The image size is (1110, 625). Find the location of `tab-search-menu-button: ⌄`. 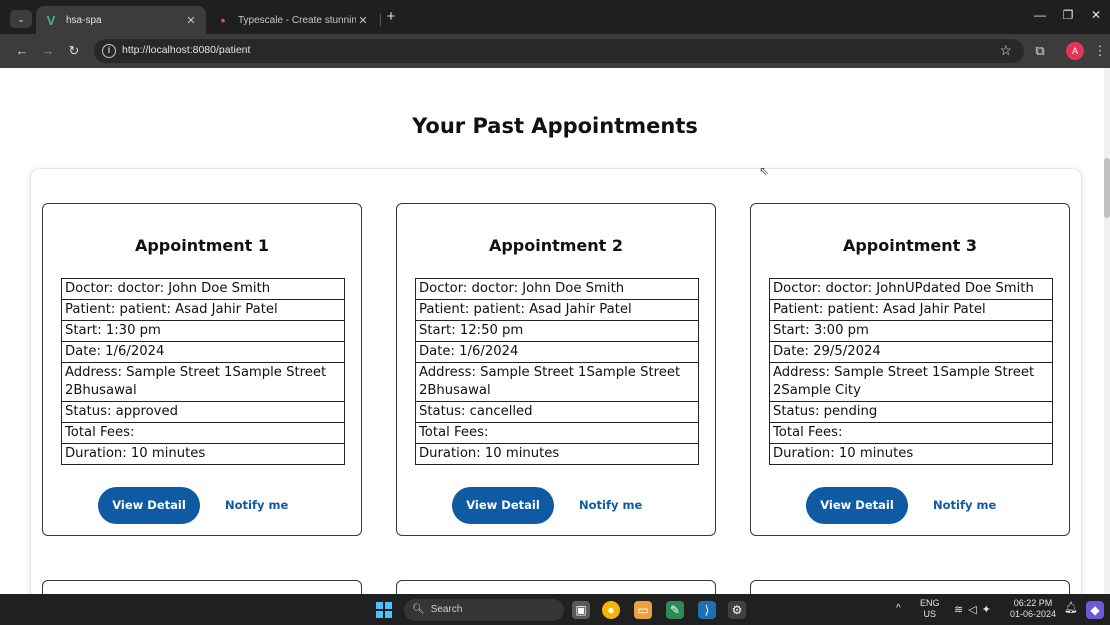

tab-search-menu-button: ⌄ is located at coordinates (21, 19).